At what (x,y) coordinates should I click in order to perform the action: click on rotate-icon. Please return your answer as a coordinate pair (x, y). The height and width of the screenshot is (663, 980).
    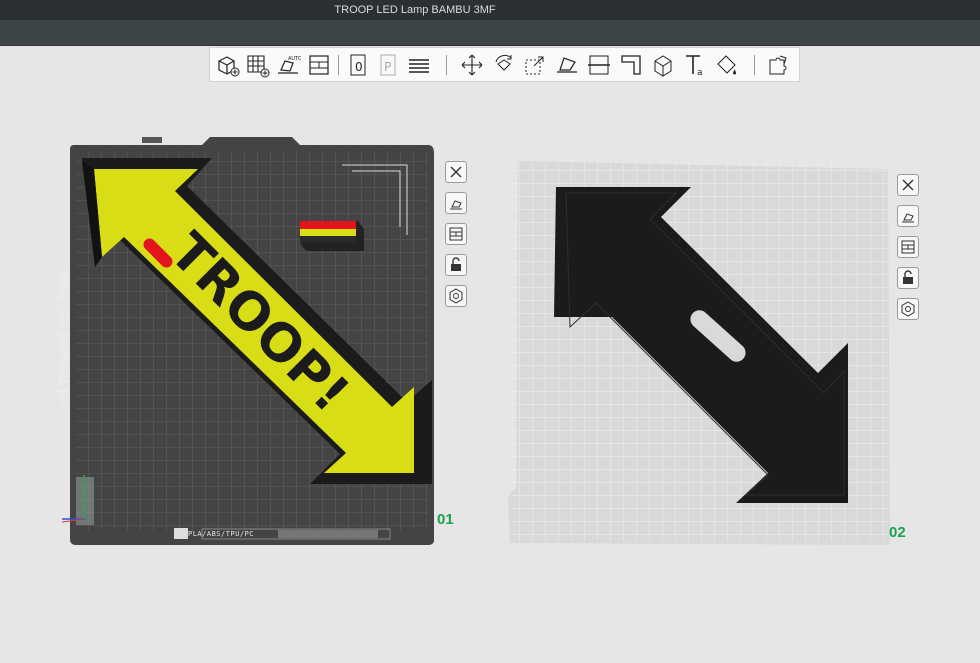
    Looking at the image, I should click on (503, 62).